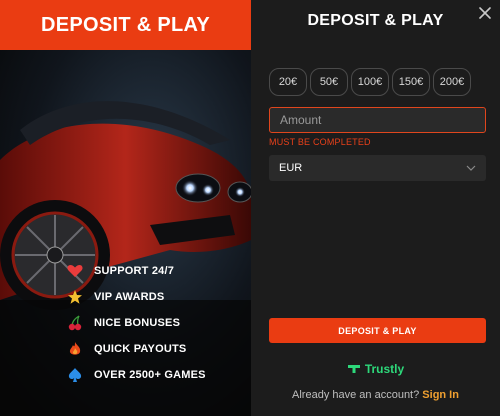 Image resolution: width=500 pixels, height=416 pixels. Describe the element at coordinates (356, 395) in the screenshot. I see `signin-prompt: Already have an account?` at that location.